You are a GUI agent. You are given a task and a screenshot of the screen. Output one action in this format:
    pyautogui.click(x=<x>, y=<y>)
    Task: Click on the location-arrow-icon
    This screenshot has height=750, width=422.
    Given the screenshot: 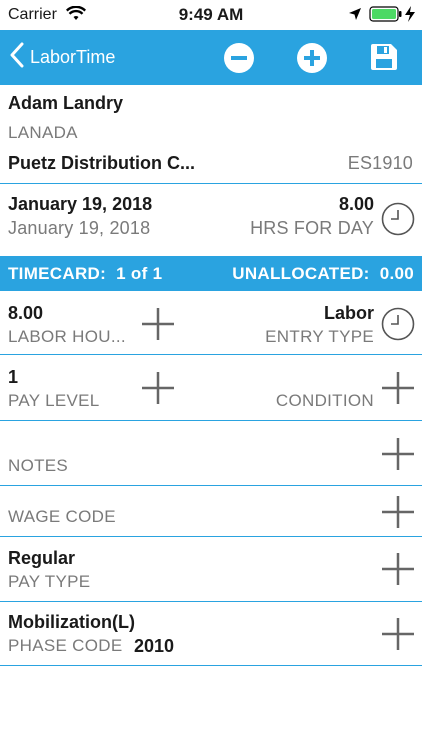 What is the action you would take?
    pyautogui.click(x=355, y=16)
    